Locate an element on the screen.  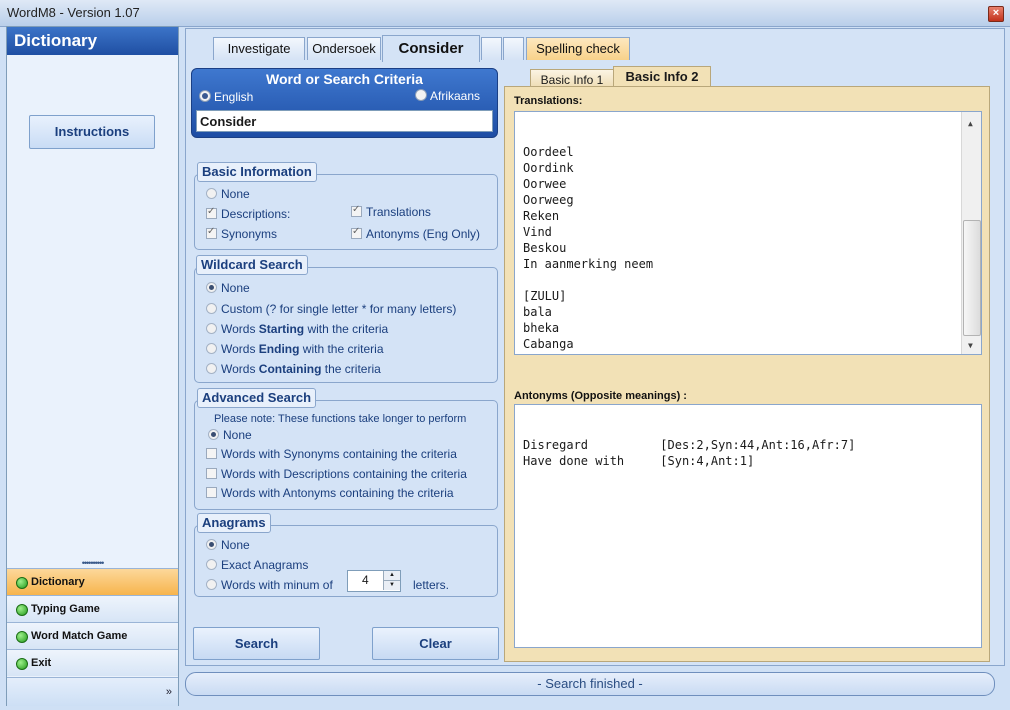
scrollbar: ▲ ▼ is located at coordinates (971, 233).